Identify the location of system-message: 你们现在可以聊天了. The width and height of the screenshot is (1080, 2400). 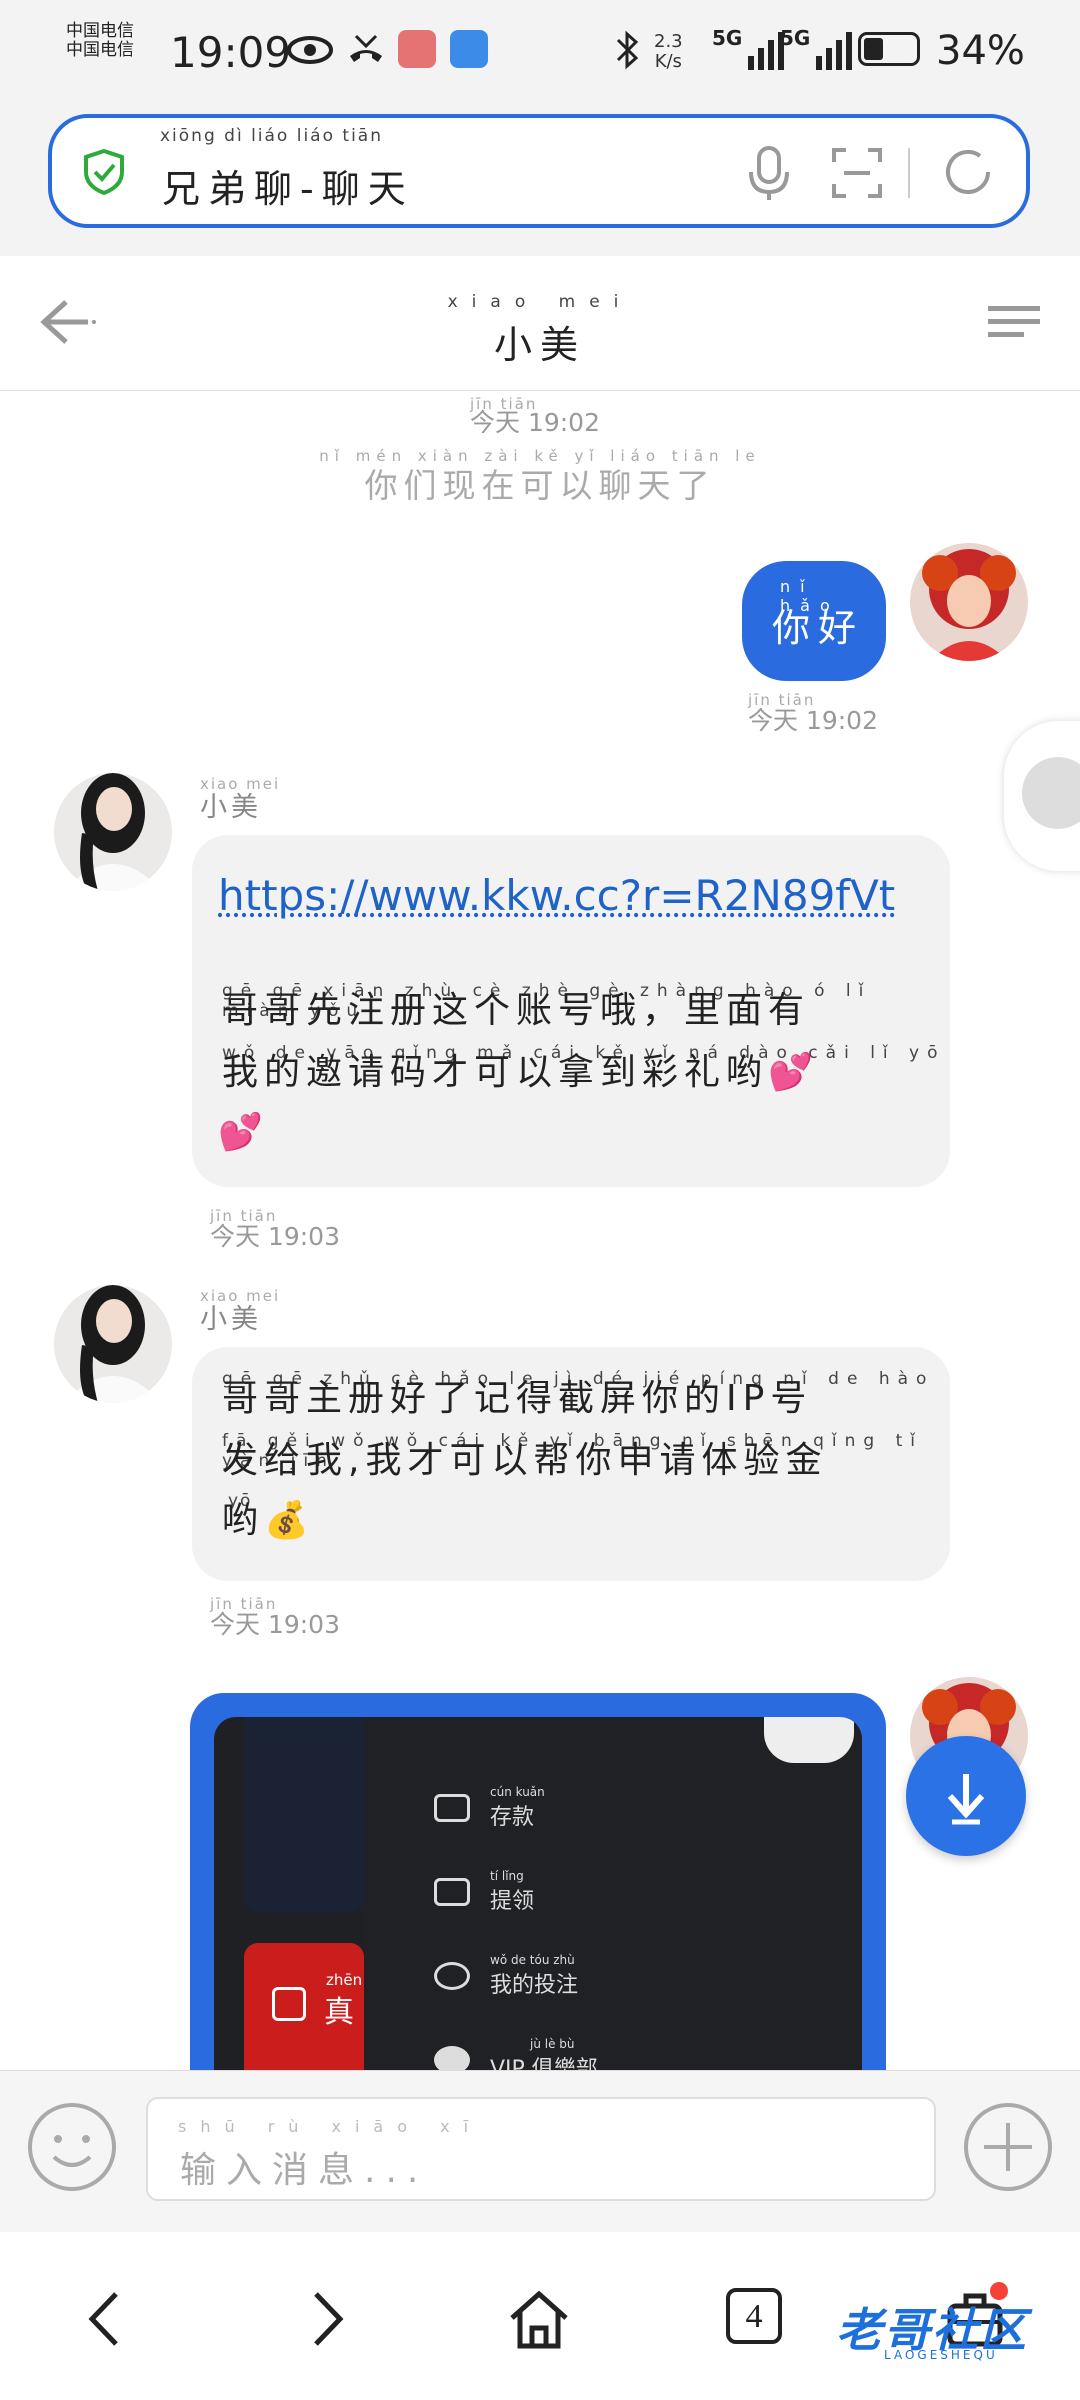
(540, 485).